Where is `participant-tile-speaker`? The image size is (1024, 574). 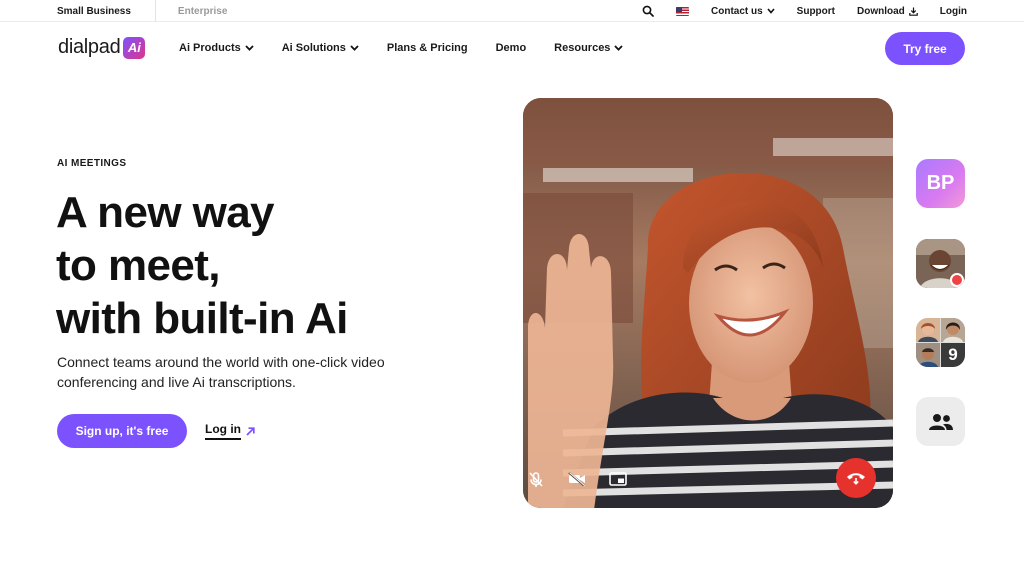
participant-tile-speaker is located at coordinates (940, 263).